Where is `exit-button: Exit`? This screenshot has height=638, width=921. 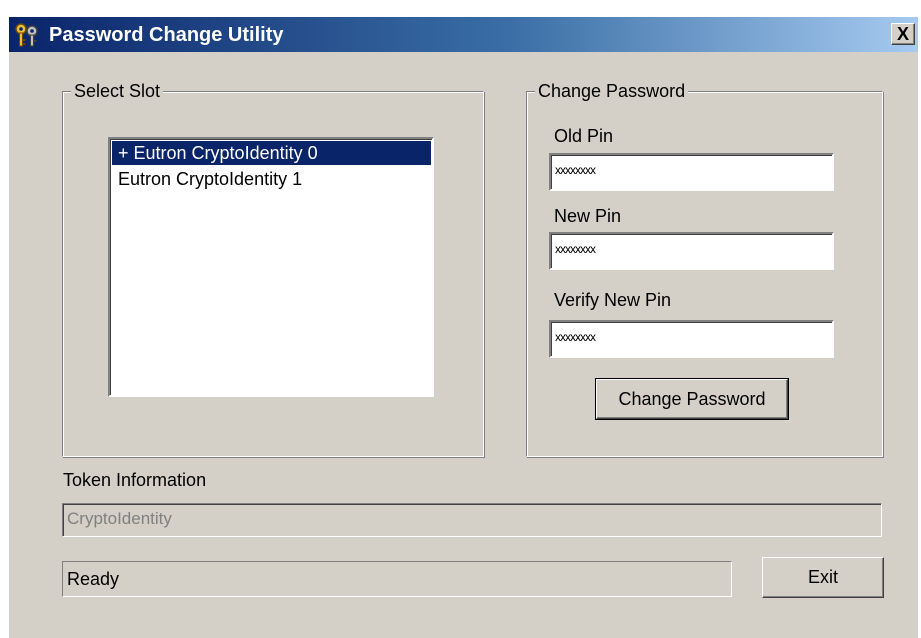
exit-button: Exit is located at coordinates (823, 577).